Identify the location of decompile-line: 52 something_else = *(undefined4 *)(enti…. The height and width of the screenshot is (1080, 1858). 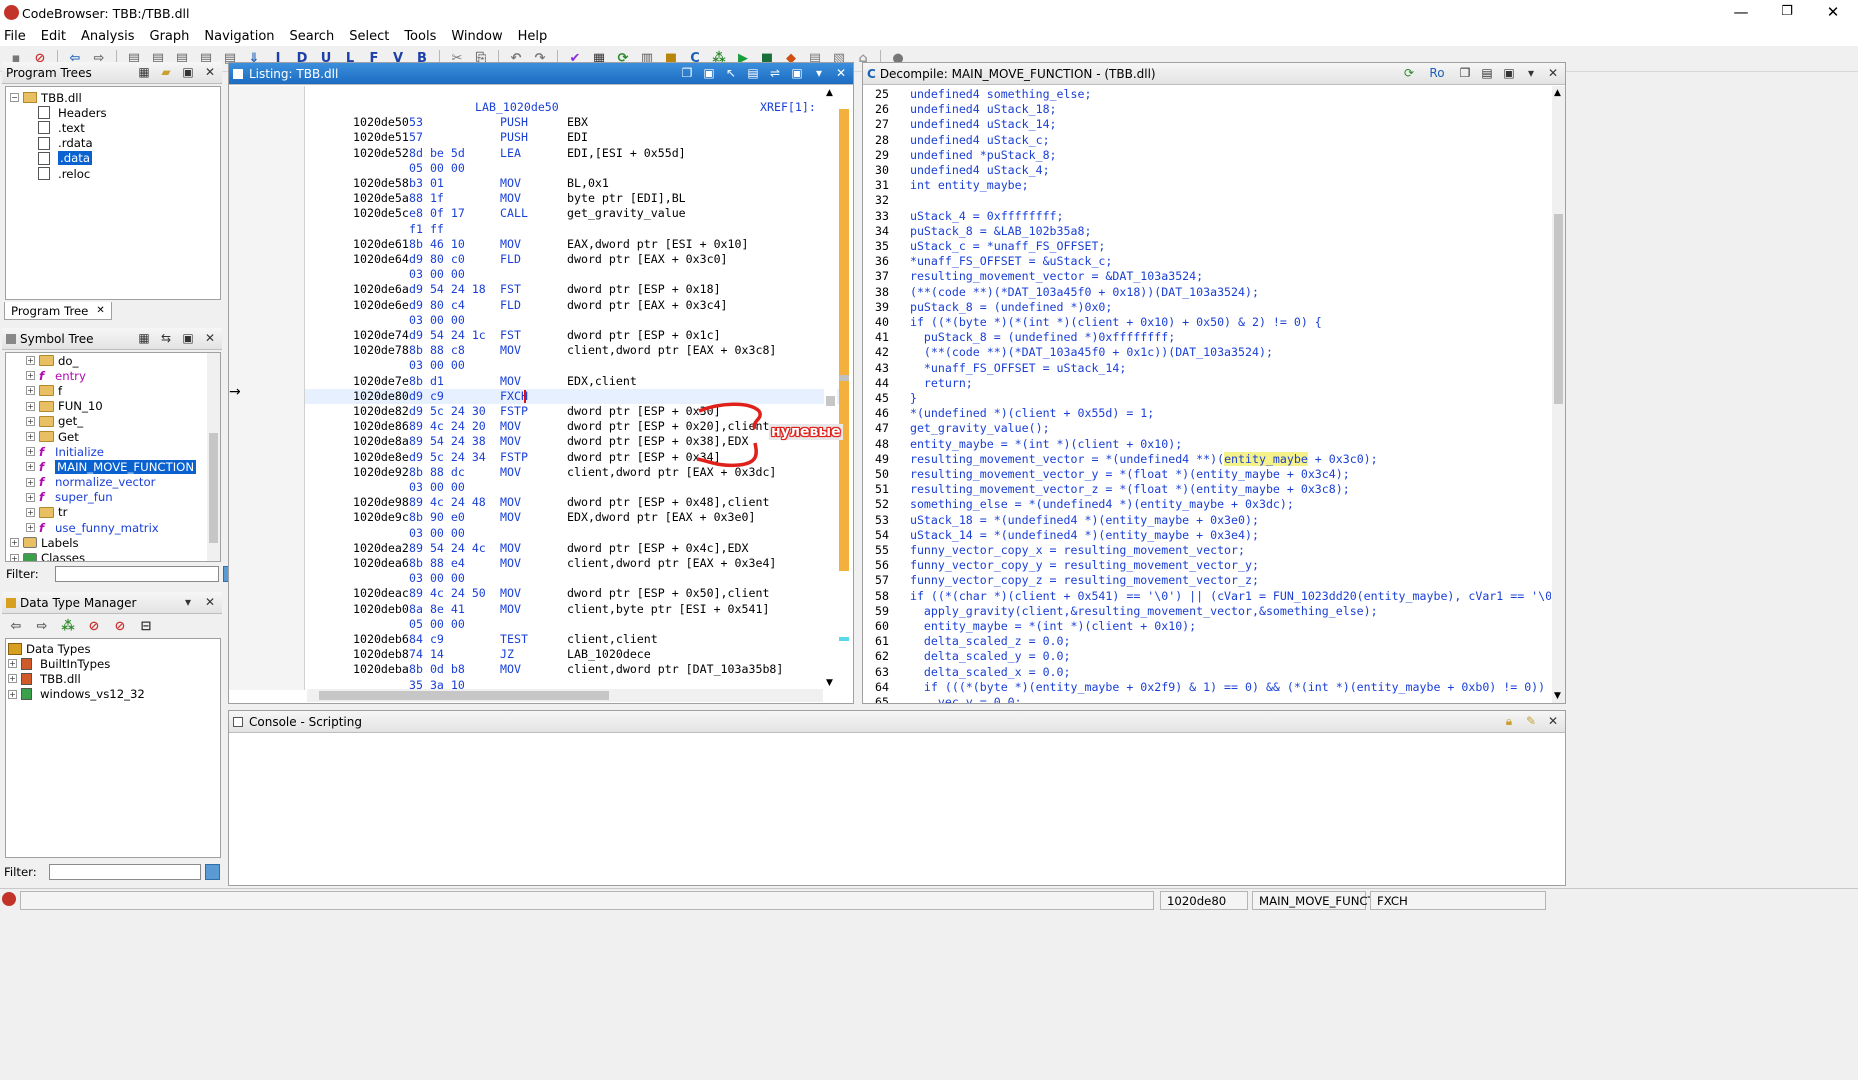
(1078, 504).